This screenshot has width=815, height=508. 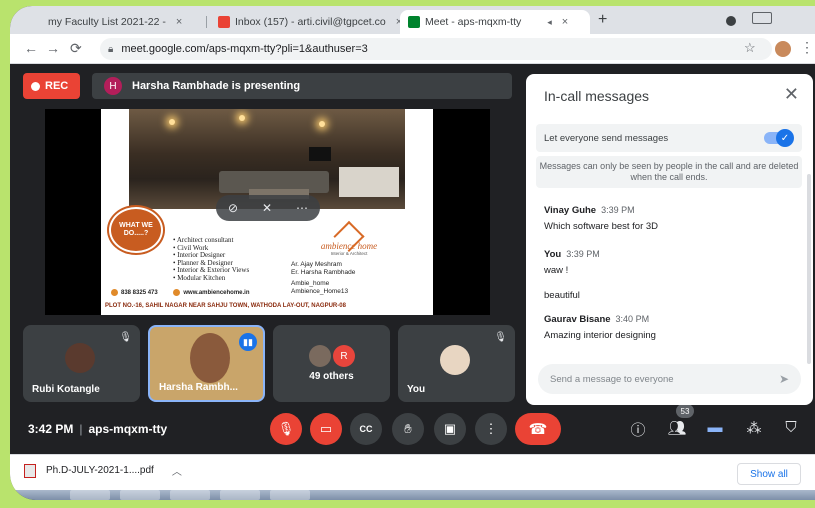 What do you see at coordinates (612, 379) in the screenshot?
I see `chat-input-placeholder: Send a message to everyone` at bounding box center [612, 379].